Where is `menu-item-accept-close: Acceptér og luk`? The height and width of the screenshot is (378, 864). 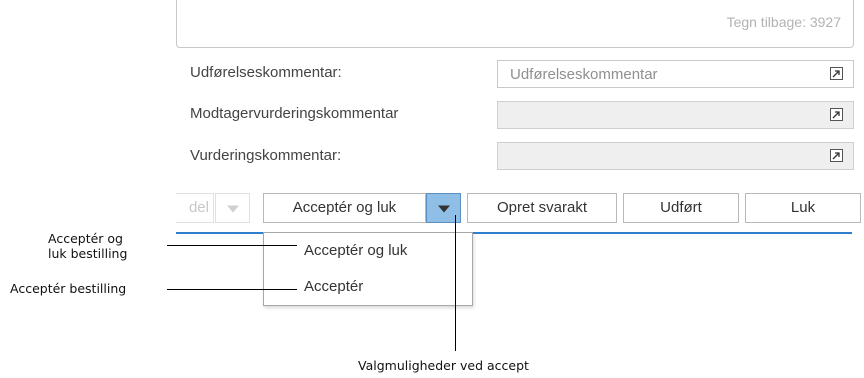
menu-item-accept-close: Acceptér og luk is located at coordinates (355, 250).